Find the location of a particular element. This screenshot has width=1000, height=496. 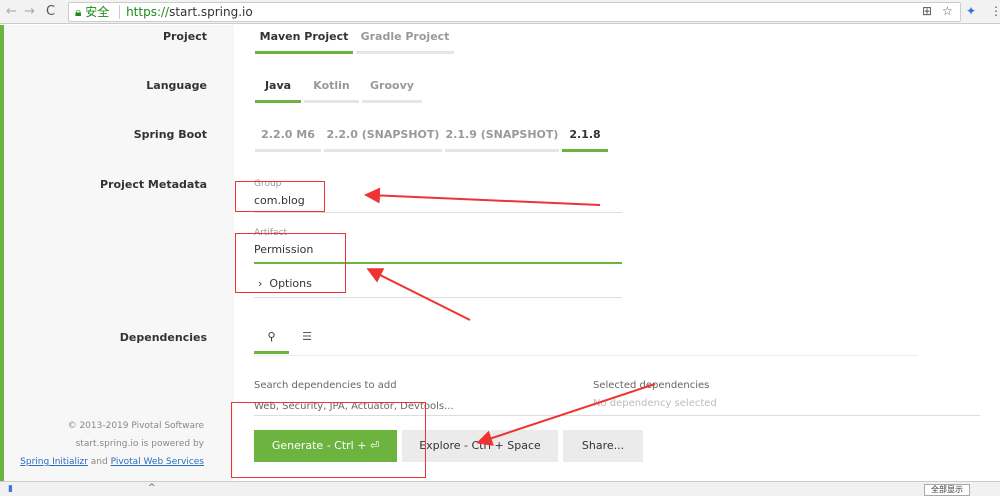

language-label: Language is located at coordinates (176, 85).